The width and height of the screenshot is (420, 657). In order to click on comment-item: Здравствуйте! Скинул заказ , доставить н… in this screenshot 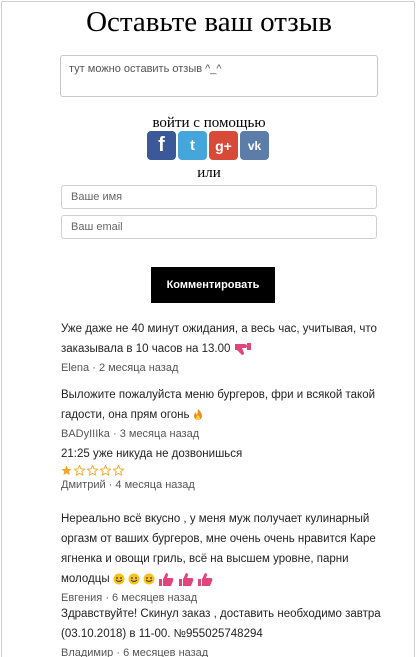, I will do `click(221, 630)`.